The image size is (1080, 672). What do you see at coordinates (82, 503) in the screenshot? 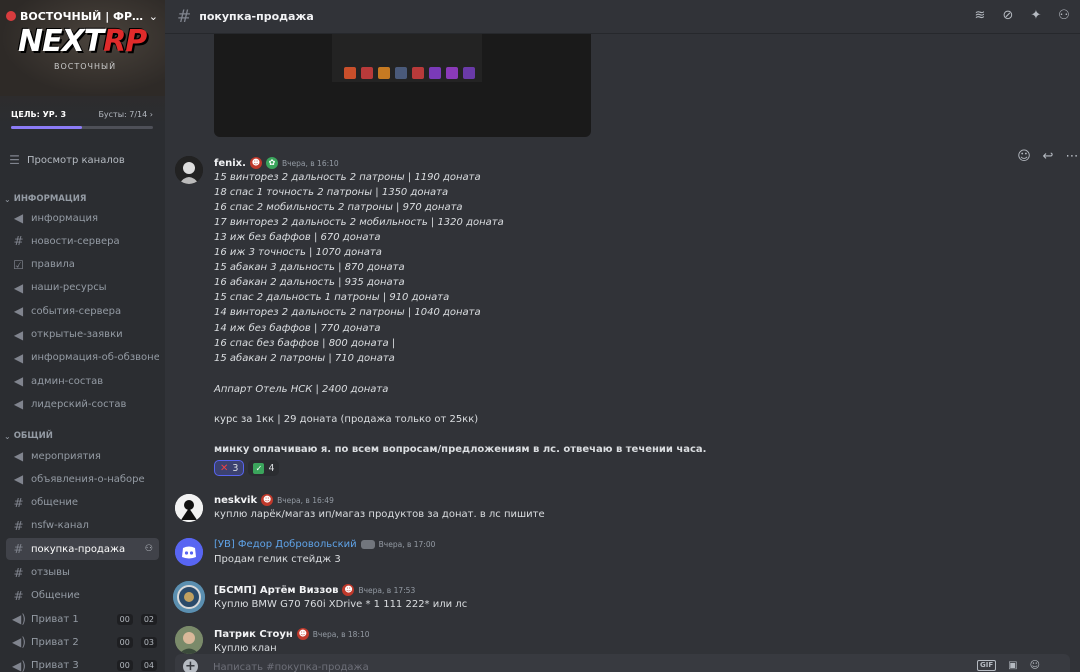
I see `sidebar-channel: # общение` at bounding box center [82, 503].